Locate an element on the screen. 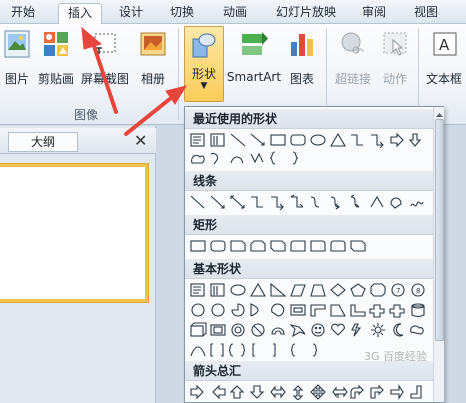 Image resolution: width=466 pixels, height=403 pixels. tab-insert: 插入 is located at coordinates (80, 14).